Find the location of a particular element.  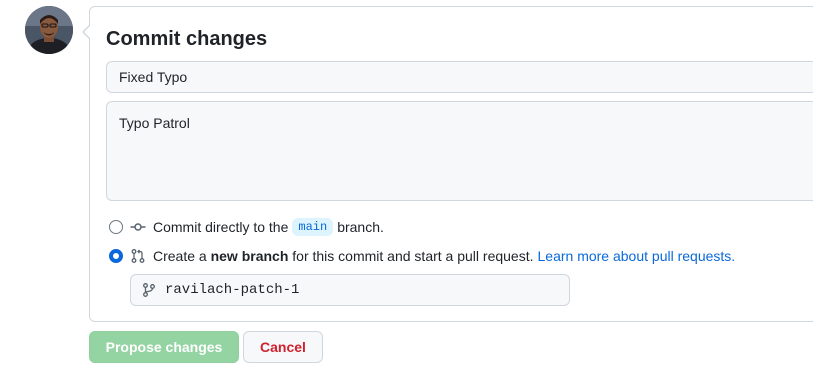

commit-summary-input is located at coordinates (459, 77).